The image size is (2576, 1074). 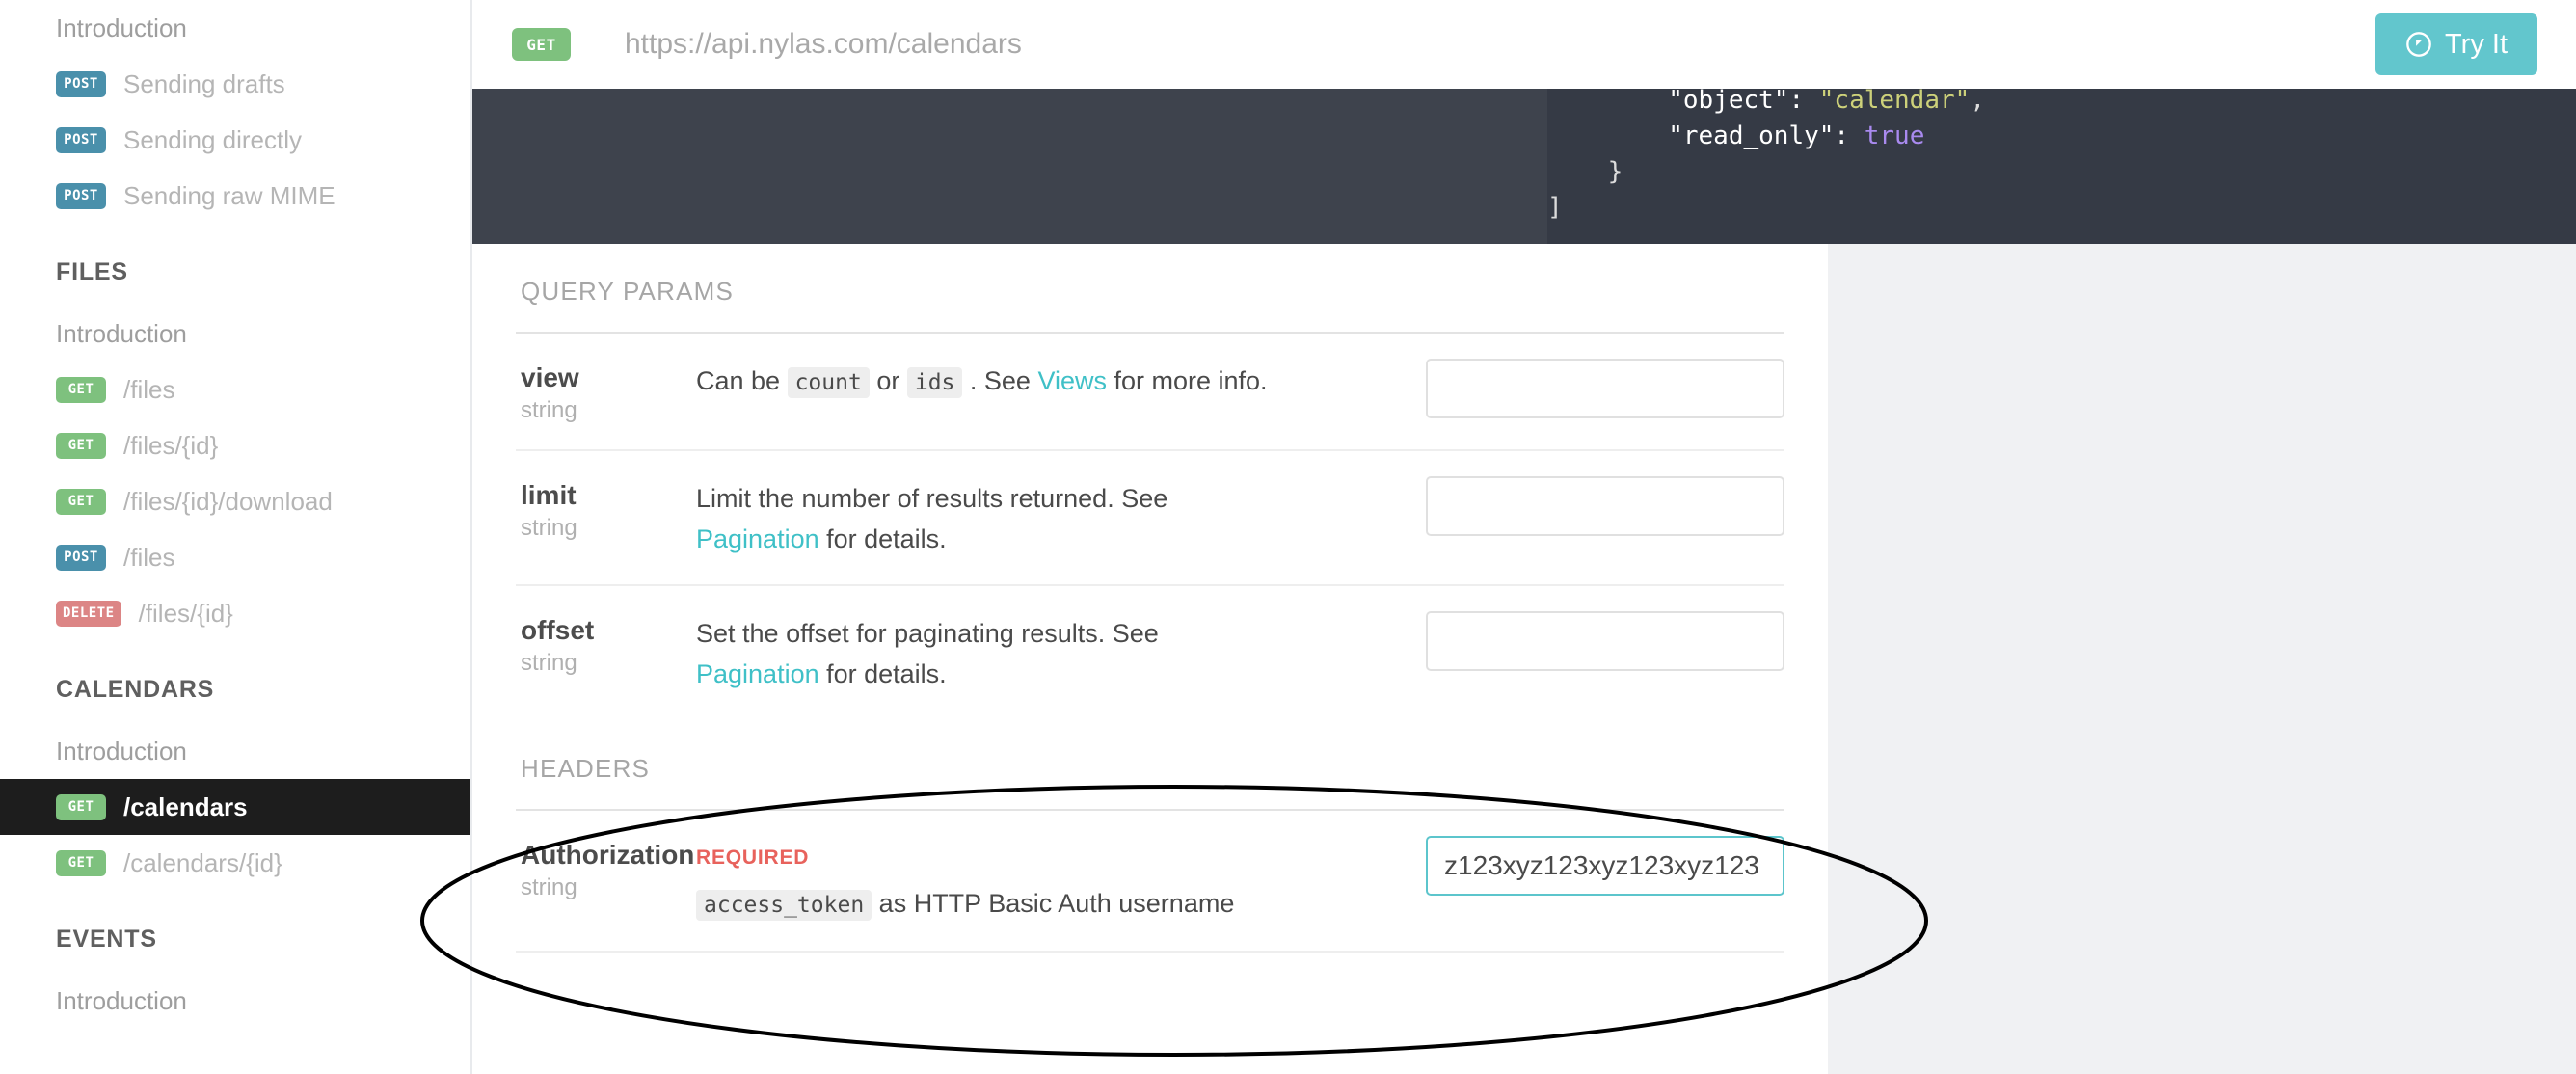 I want to click on param-input-view, so click(x=1605, y=388).